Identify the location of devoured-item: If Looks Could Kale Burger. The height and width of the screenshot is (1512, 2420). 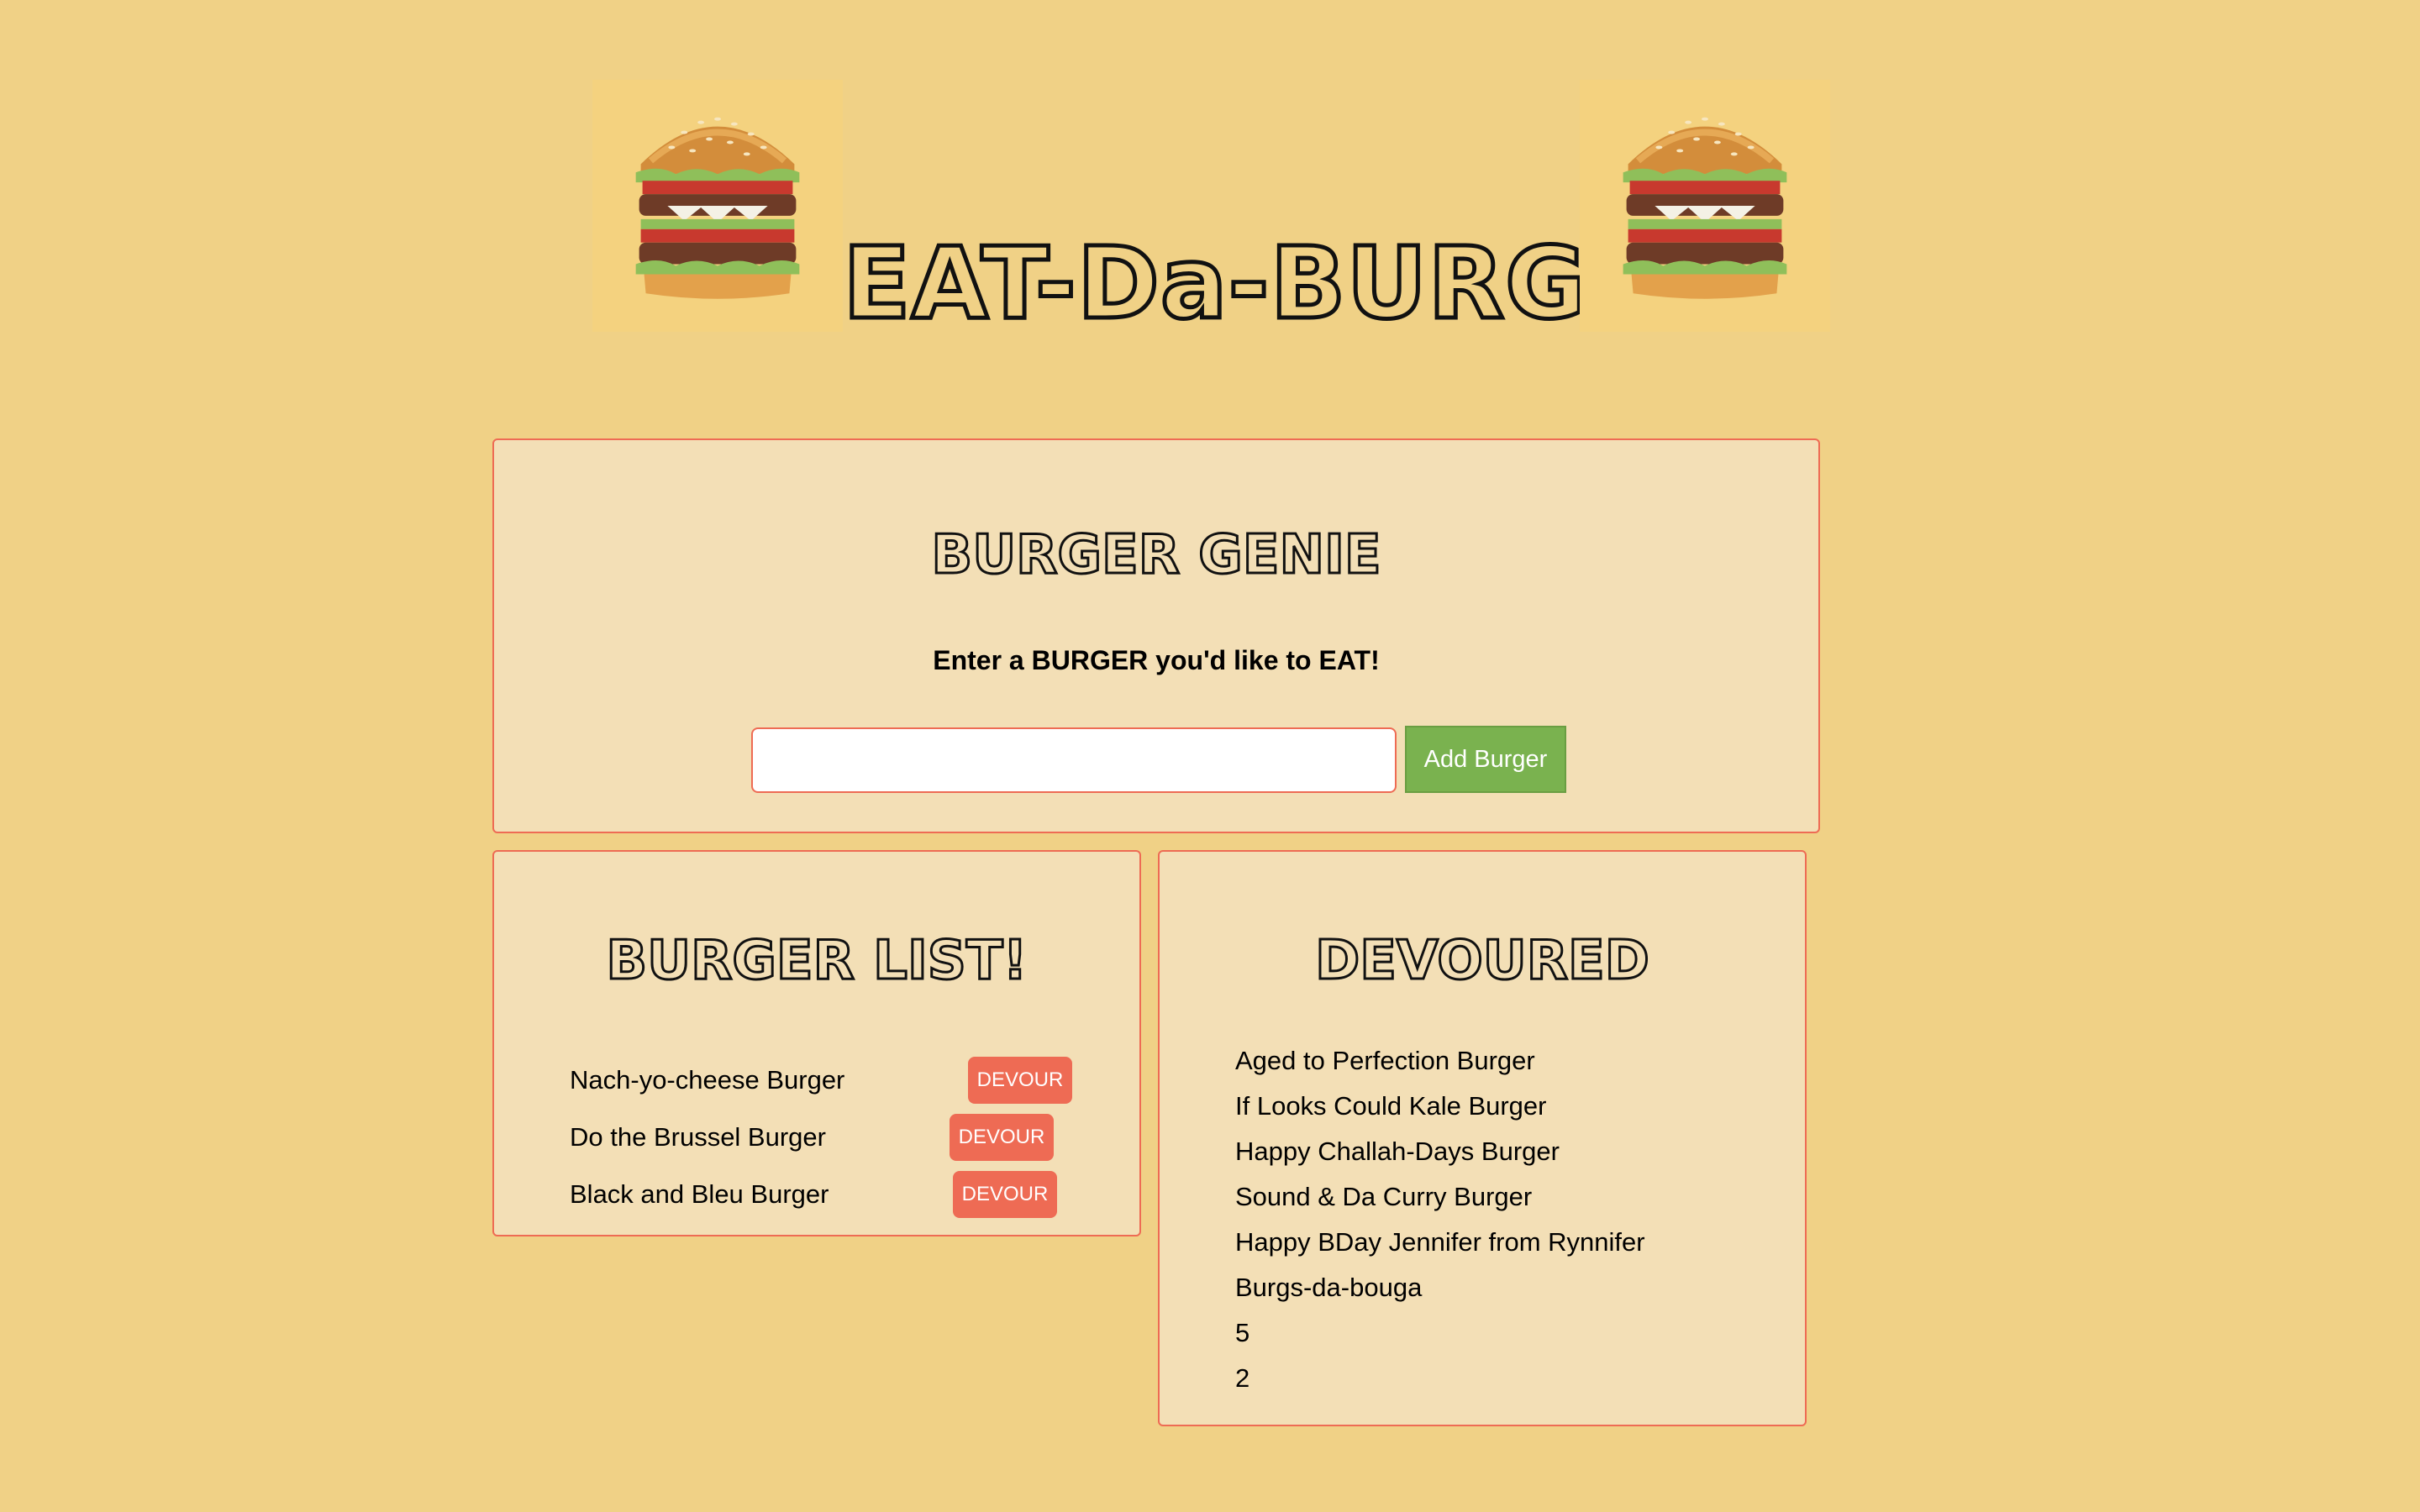
(1391, 1106).